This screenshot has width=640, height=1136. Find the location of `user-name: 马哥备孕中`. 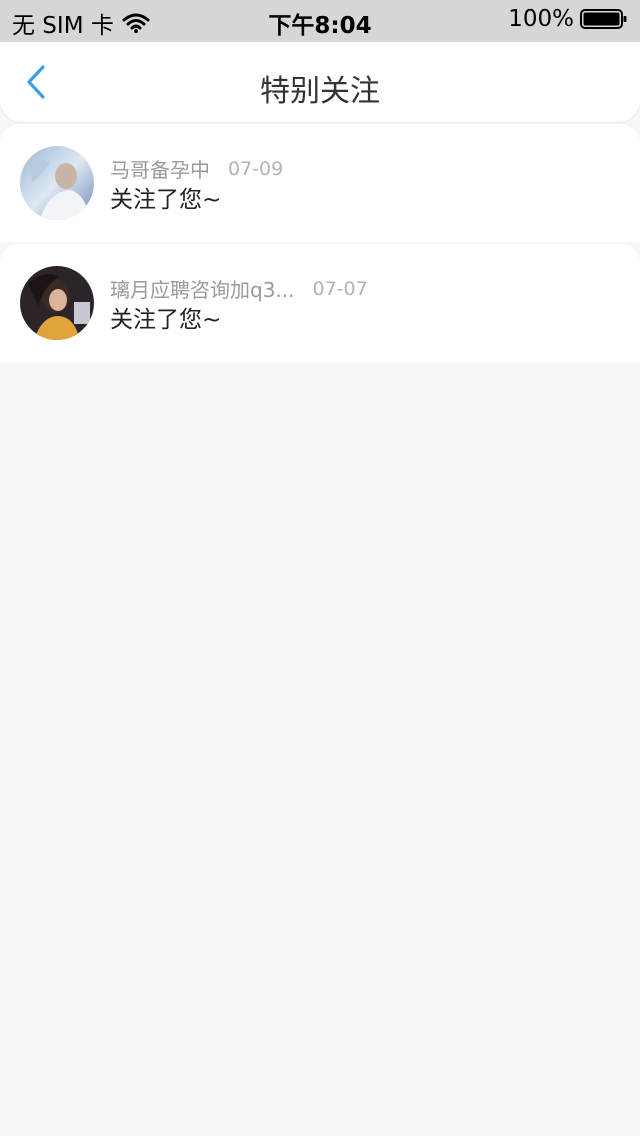

user-name: 马哥备孕中 is located at coordinates (160, 168).